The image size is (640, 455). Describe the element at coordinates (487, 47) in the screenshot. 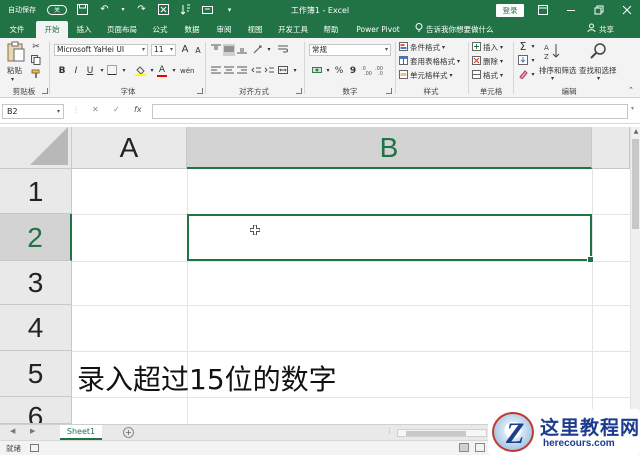

I see `insert-cells-button: 插入 ▾` at that location.